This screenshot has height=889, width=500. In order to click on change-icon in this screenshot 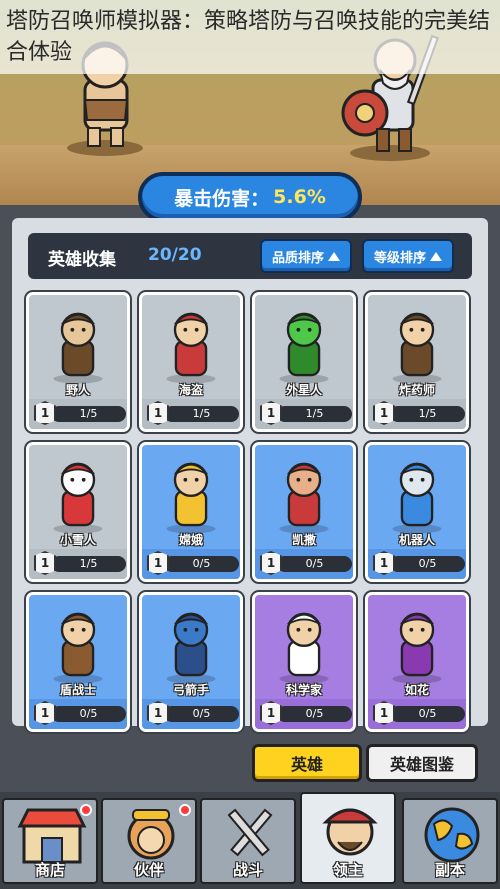, I will do `click(191, 498)`.